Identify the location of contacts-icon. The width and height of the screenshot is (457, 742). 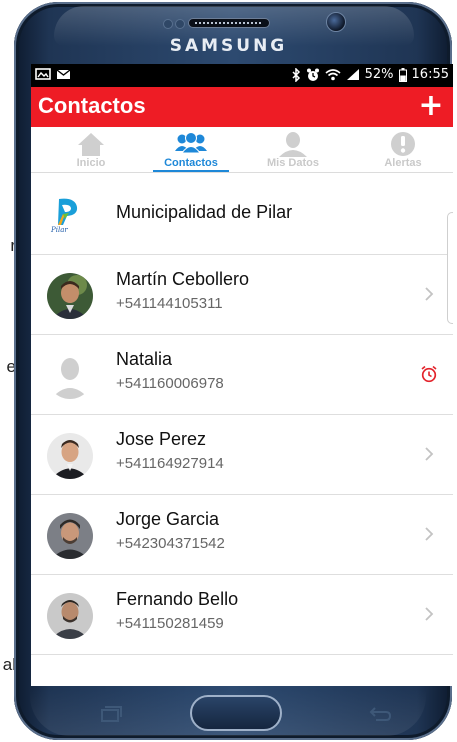
(191, 143).